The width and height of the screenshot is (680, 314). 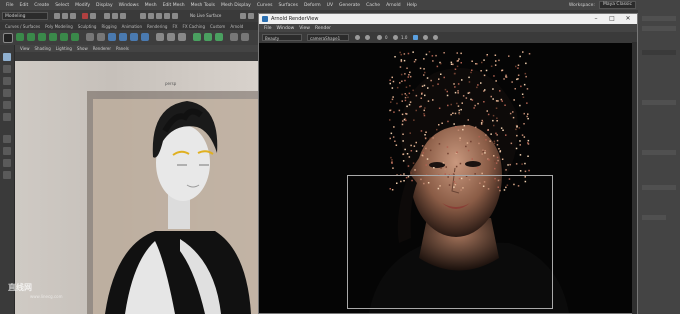 I want to click on move-tool-icon, so click(x=7, y=93).